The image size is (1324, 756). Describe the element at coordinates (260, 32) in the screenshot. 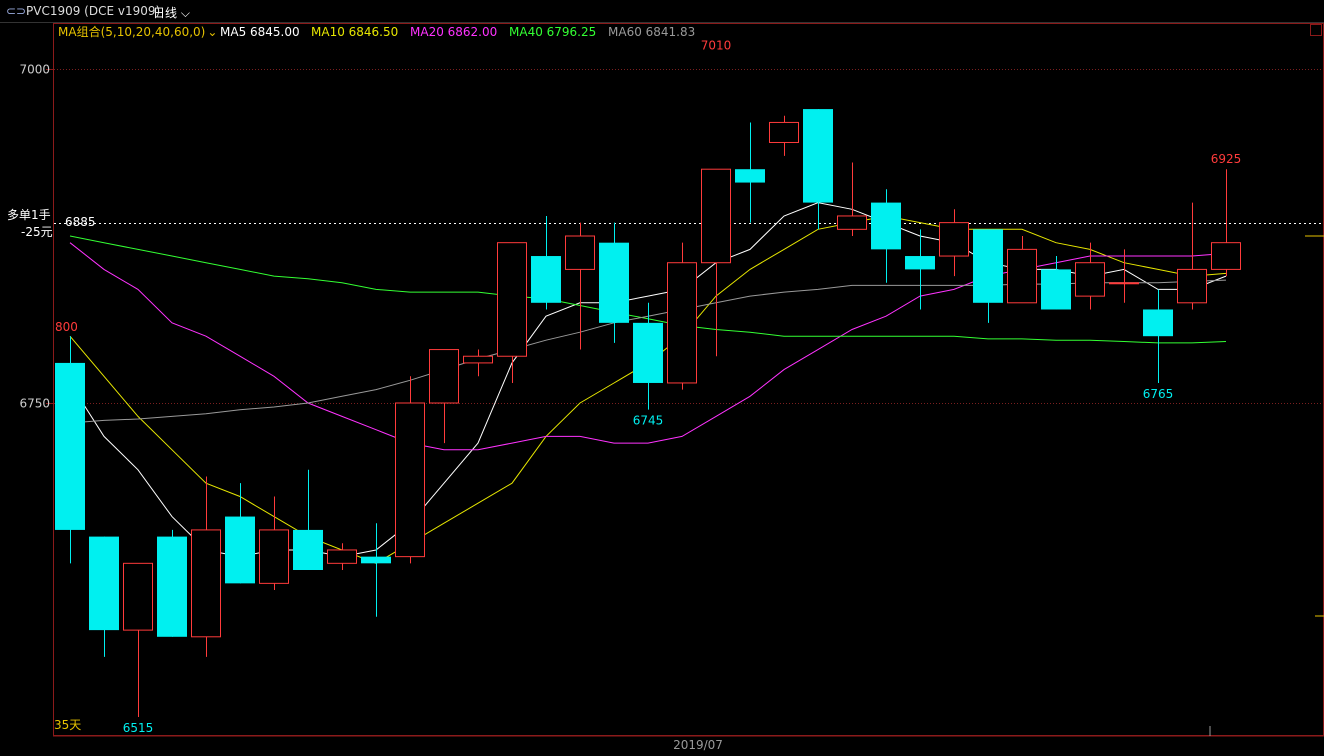

I see `ma5-label: MA5 6845.00` at that location.